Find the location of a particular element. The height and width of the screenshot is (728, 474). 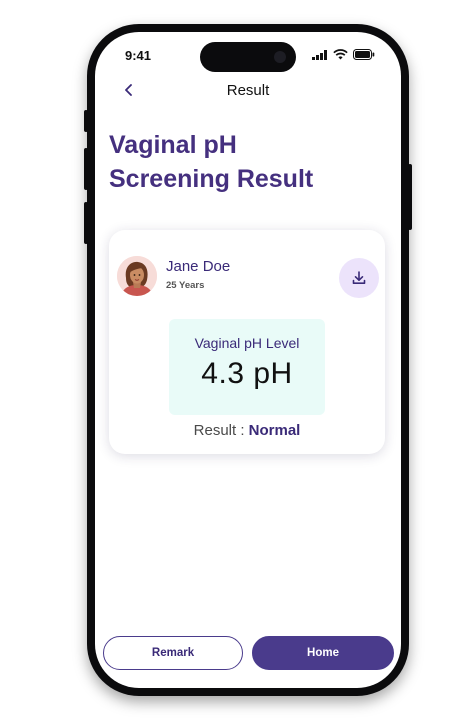

heading-line-2: Screening Result is located at coordinates (211, 179).